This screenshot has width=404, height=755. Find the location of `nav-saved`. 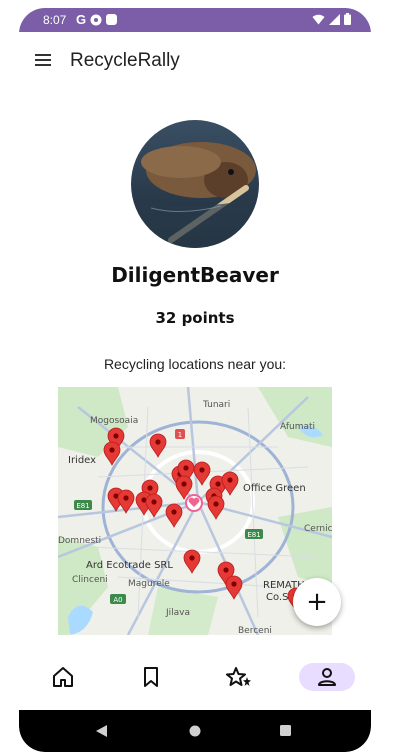

nav-saved is located at coordinates (151, 677).